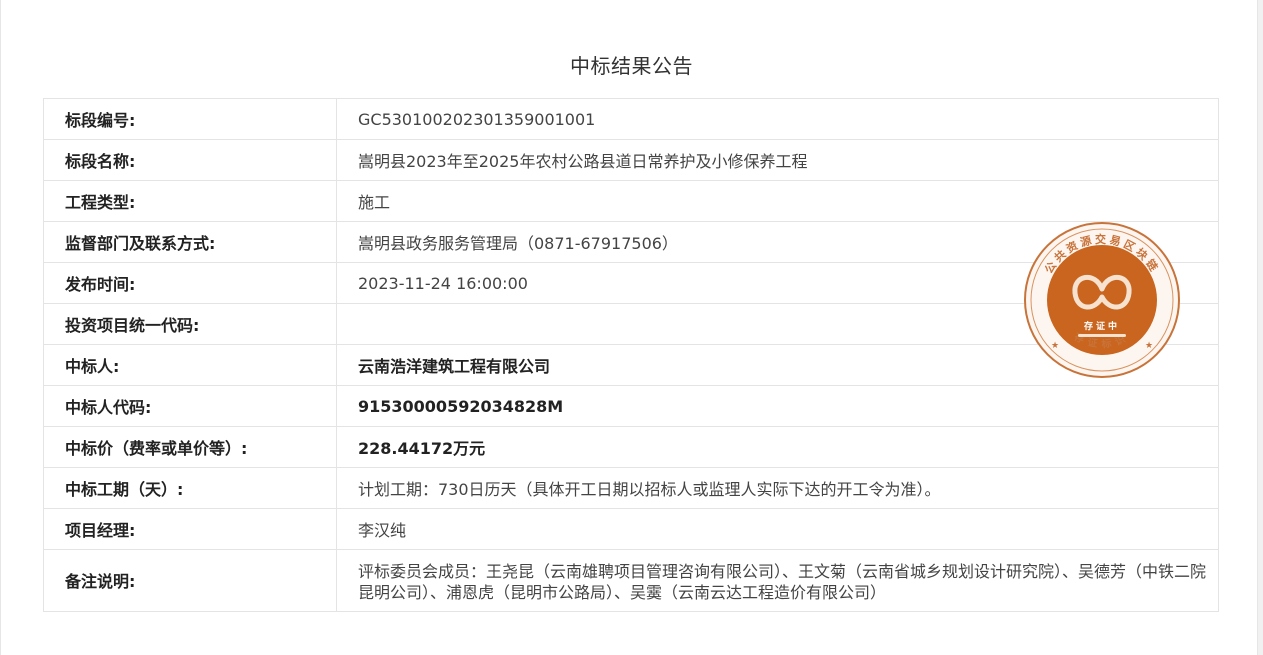 The width and height of the screenshot is (1263, 655). I want to click on row-label-section-code: 标段编号:, so click(190, 119).